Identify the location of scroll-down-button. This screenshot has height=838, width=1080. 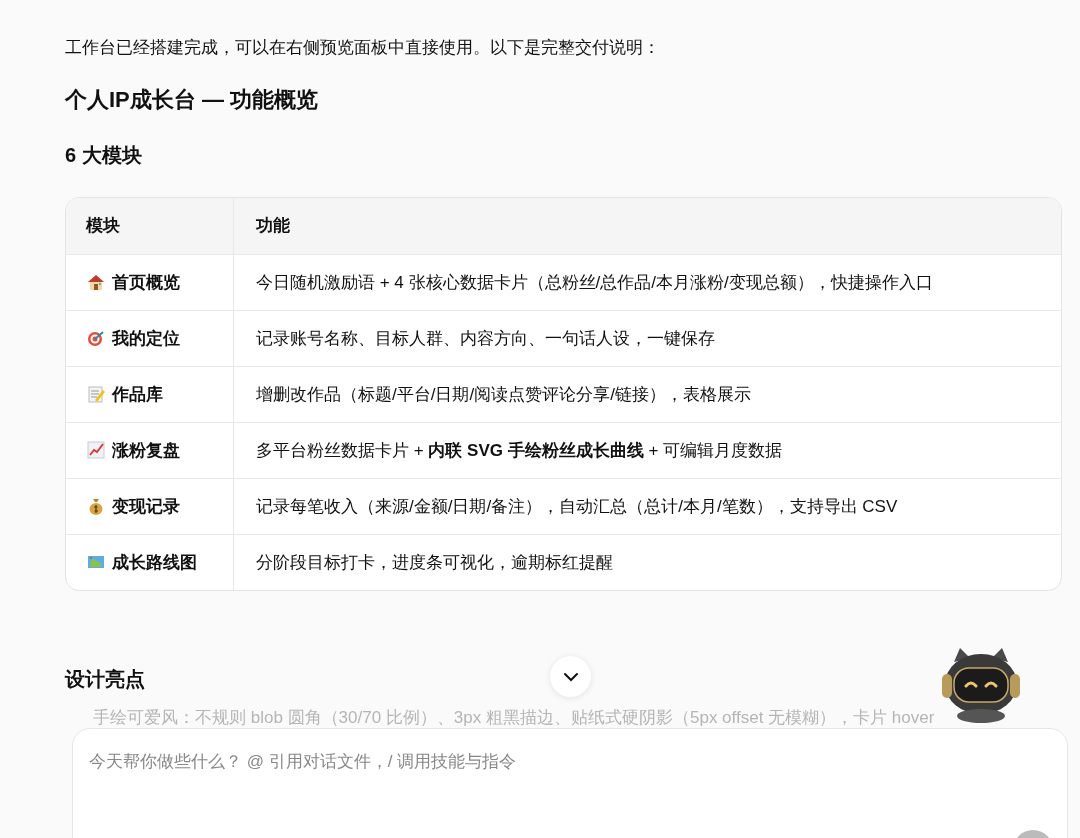
(570, 676).